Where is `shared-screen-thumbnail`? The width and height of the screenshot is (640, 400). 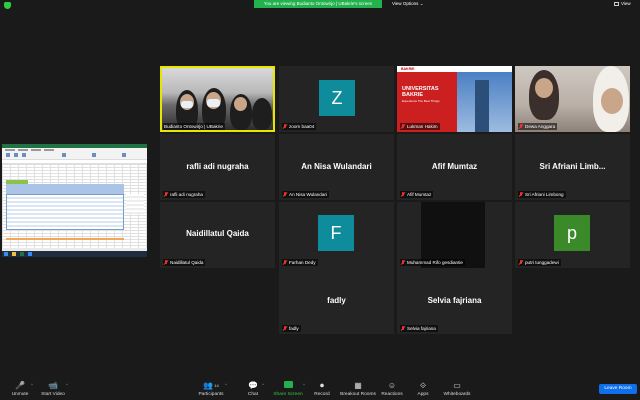
shared-screen-thumbnail is located at coordinates (74, 200).